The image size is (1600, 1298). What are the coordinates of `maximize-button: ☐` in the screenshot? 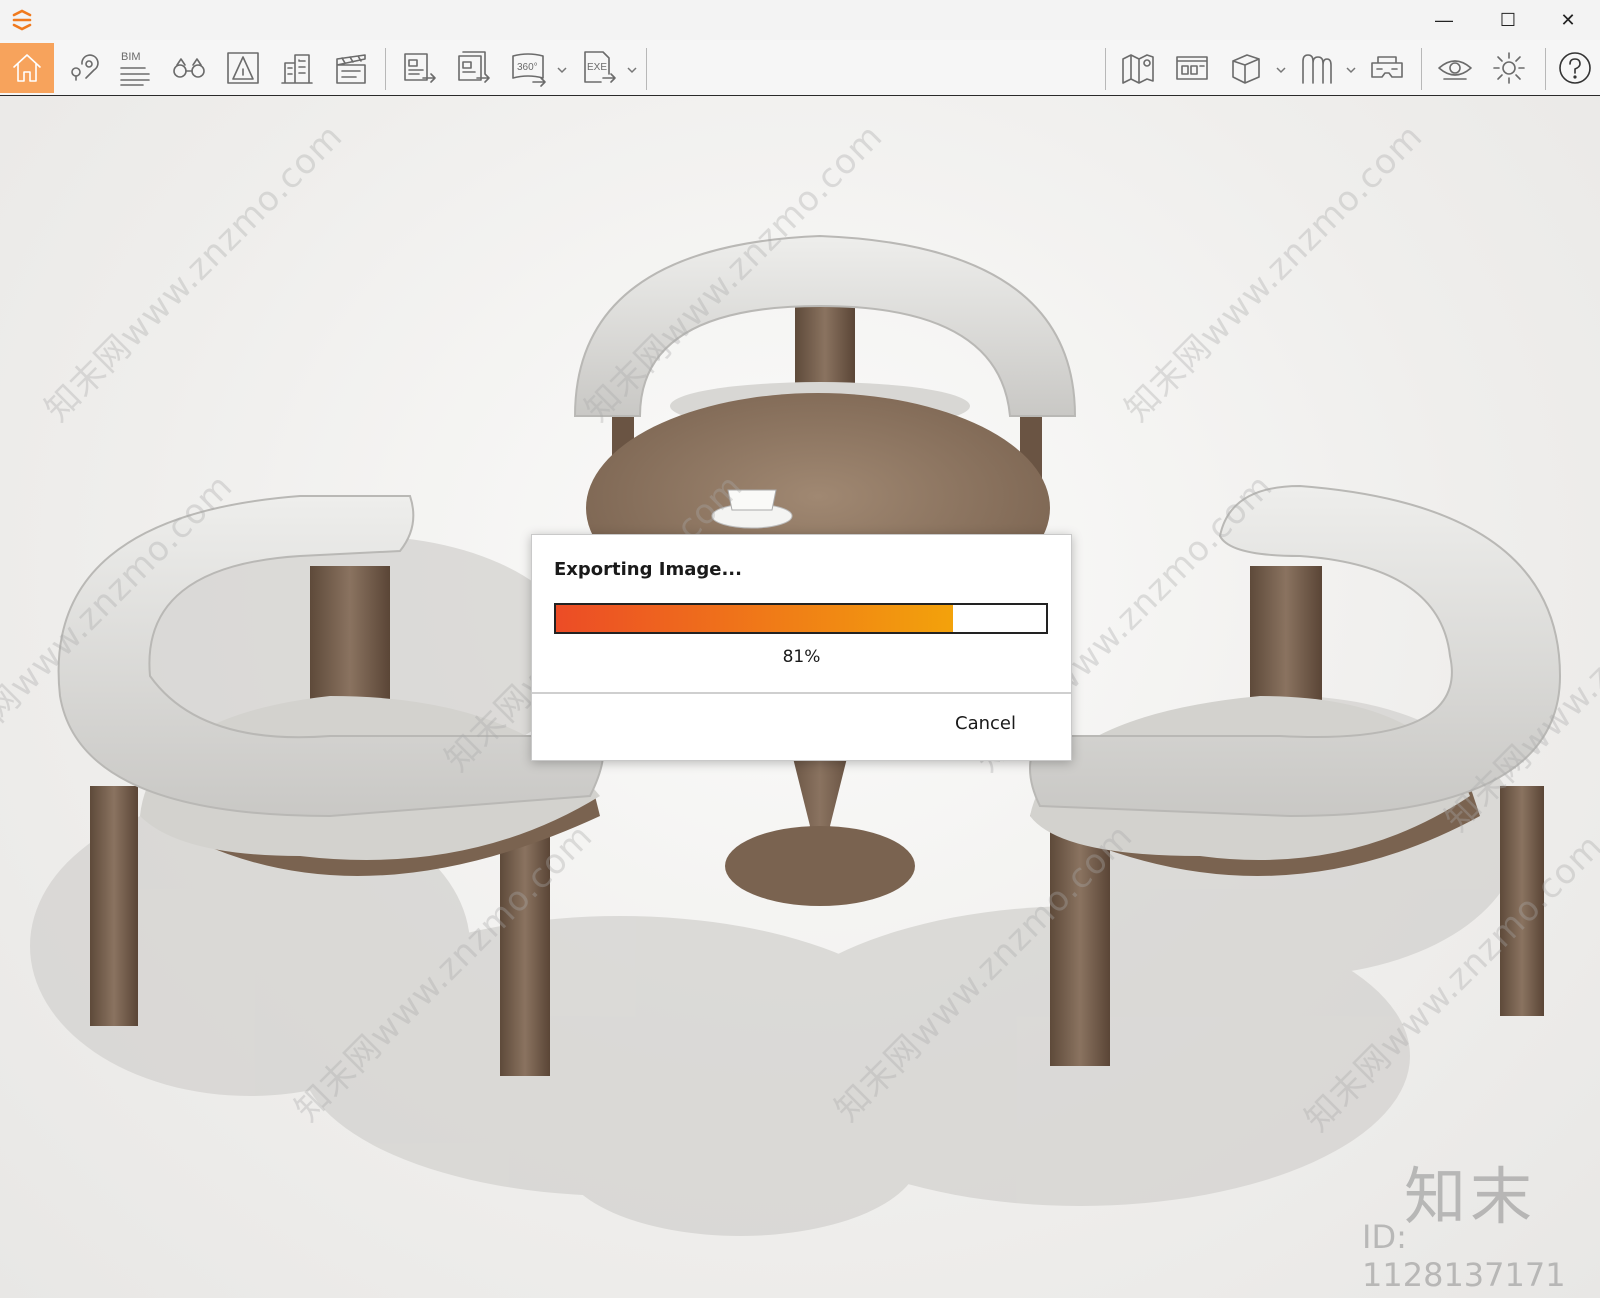 It's located at (1508, 20).